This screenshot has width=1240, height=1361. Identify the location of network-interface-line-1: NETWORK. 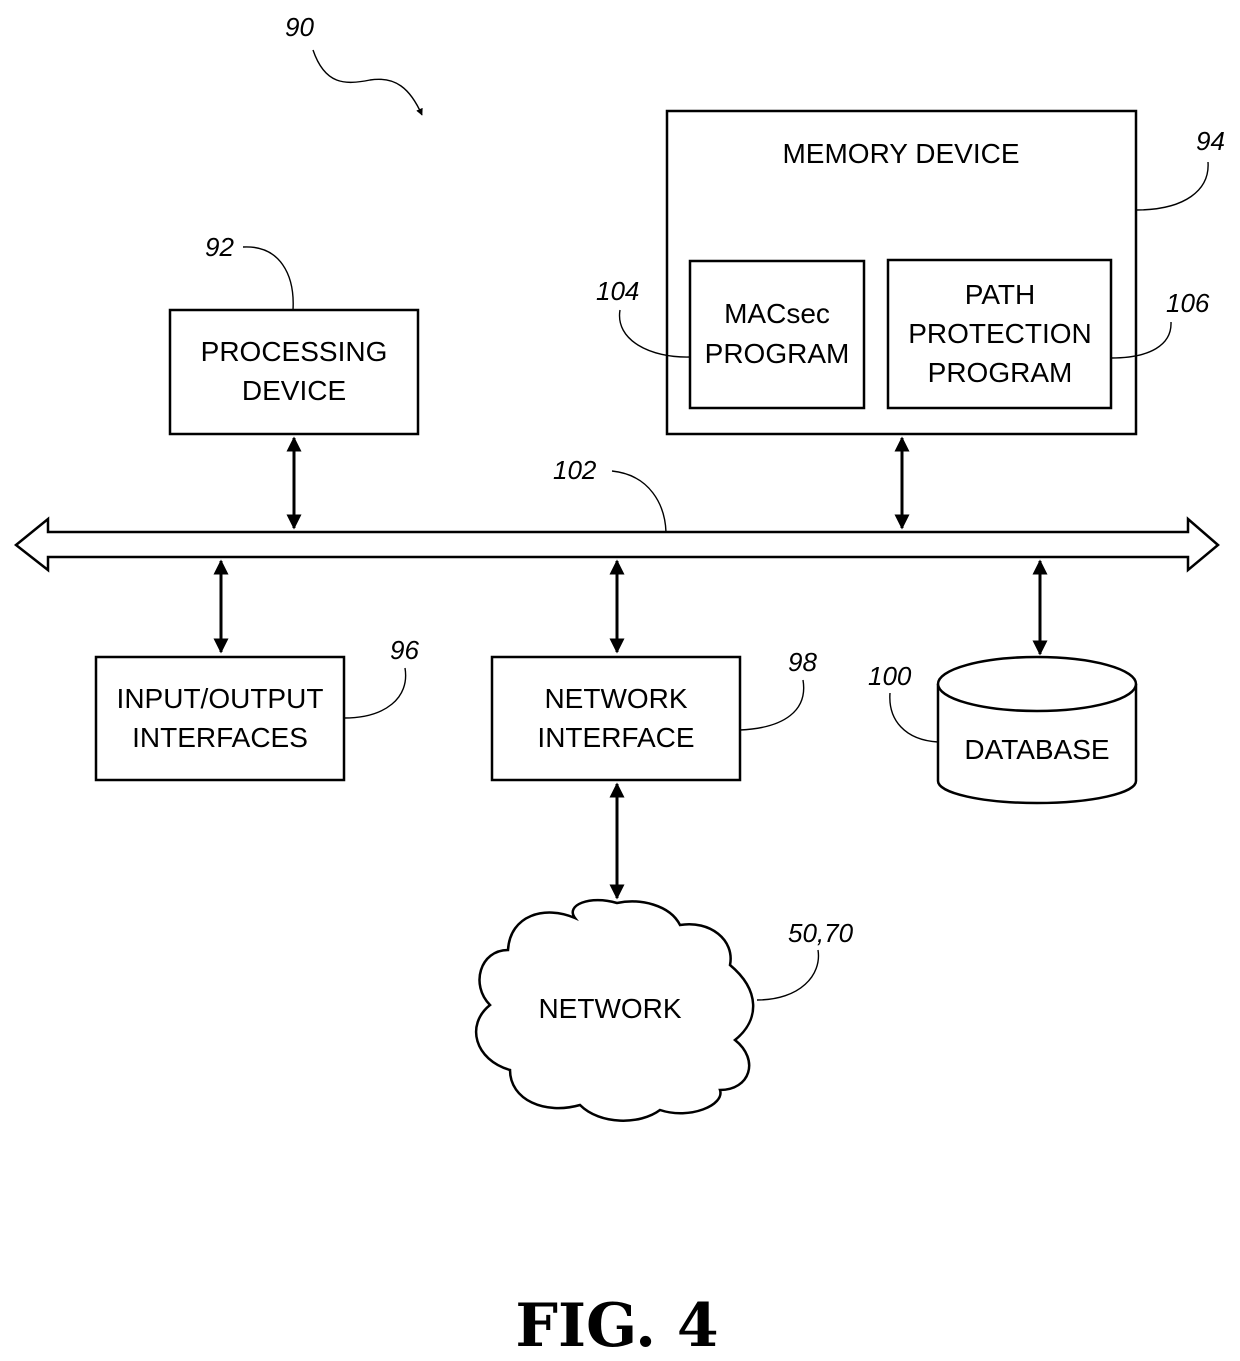
(615, 698).